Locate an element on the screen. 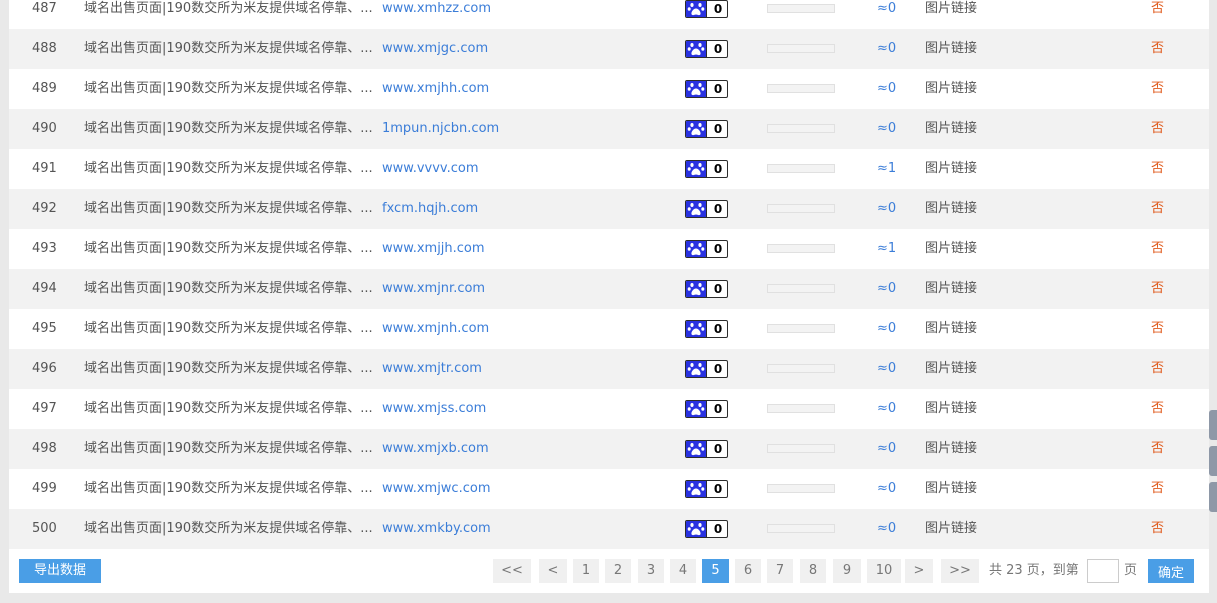  next-page-button: > is located at coordinates (919, 571).